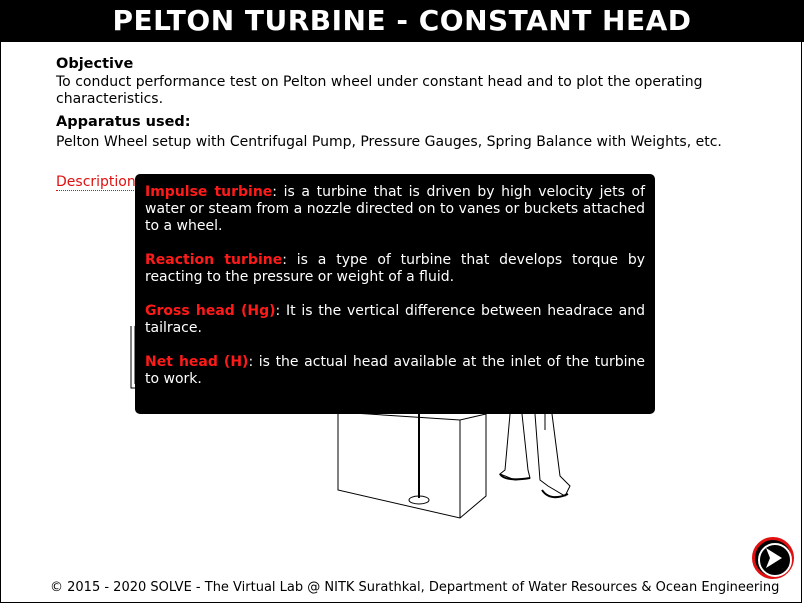  What do you see at coordinates (214, 260) in the screenshot?
I see `term-reaction-turbine: Reaction turbine` at bounding box center [214, 260].